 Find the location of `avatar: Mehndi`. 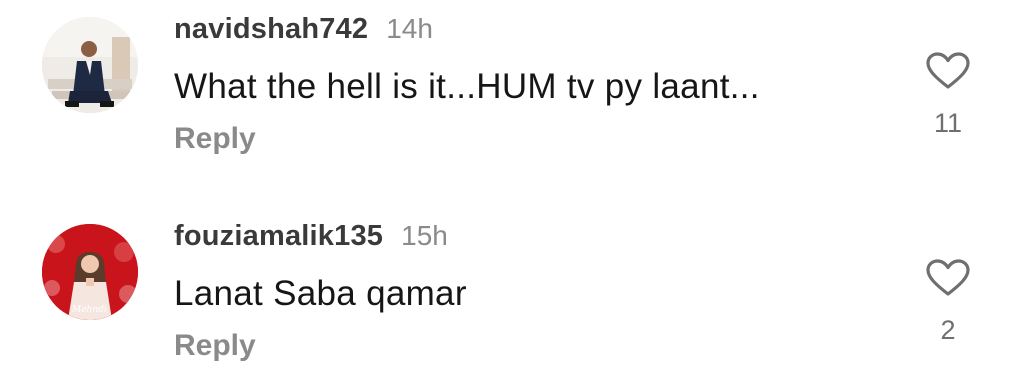

avatar: Mehndi is located at coordinates (90, 272).